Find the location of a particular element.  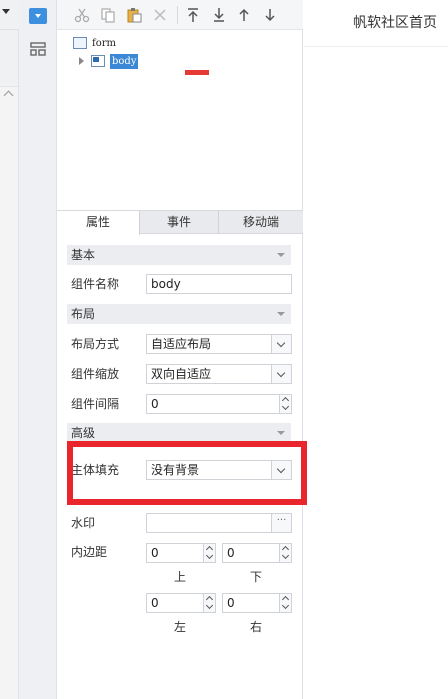

section-advanced: 高级 is located at coordinates (179, 433).